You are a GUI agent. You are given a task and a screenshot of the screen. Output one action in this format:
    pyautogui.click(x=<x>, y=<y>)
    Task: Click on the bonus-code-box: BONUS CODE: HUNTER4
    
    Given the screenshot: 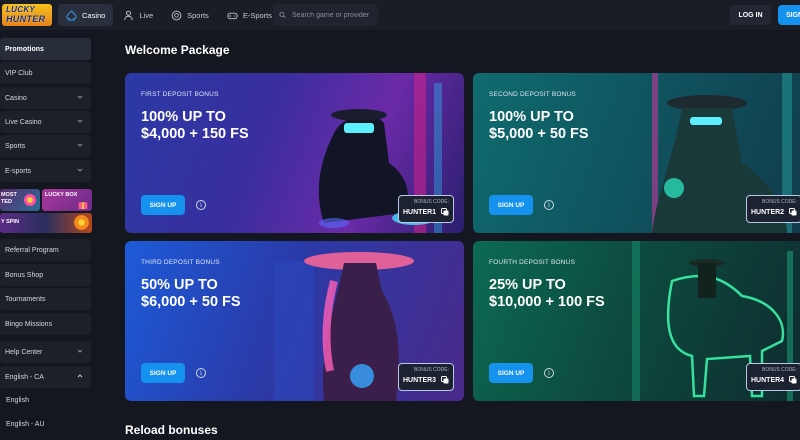 What is the action you would take?
    pyautogui.click(x=773, y=377)
    